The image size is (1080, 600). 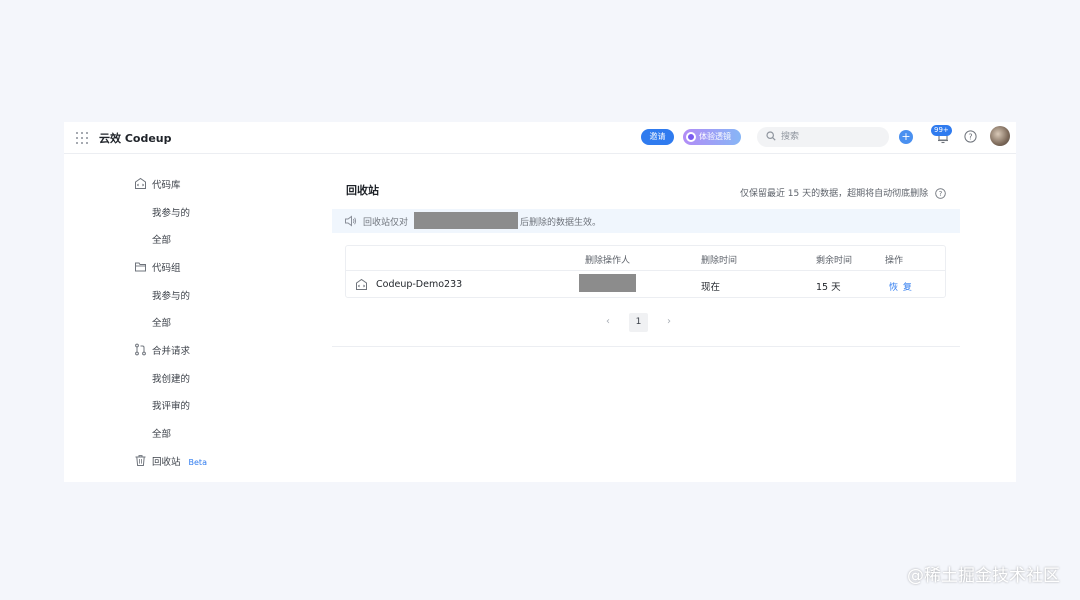 What do you see at coordinates (608, 261) in the screenshot?
I see `col-deleted-by: 删除操作人` at bounding box center [608, 261].